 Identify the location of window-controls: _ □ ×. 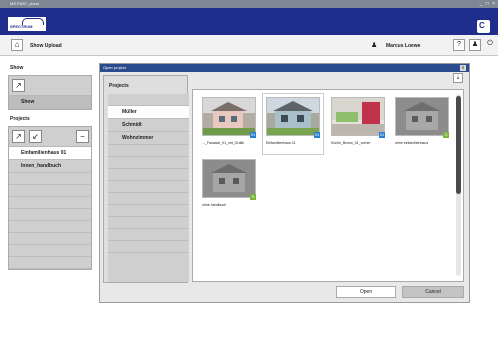
(488, 4).